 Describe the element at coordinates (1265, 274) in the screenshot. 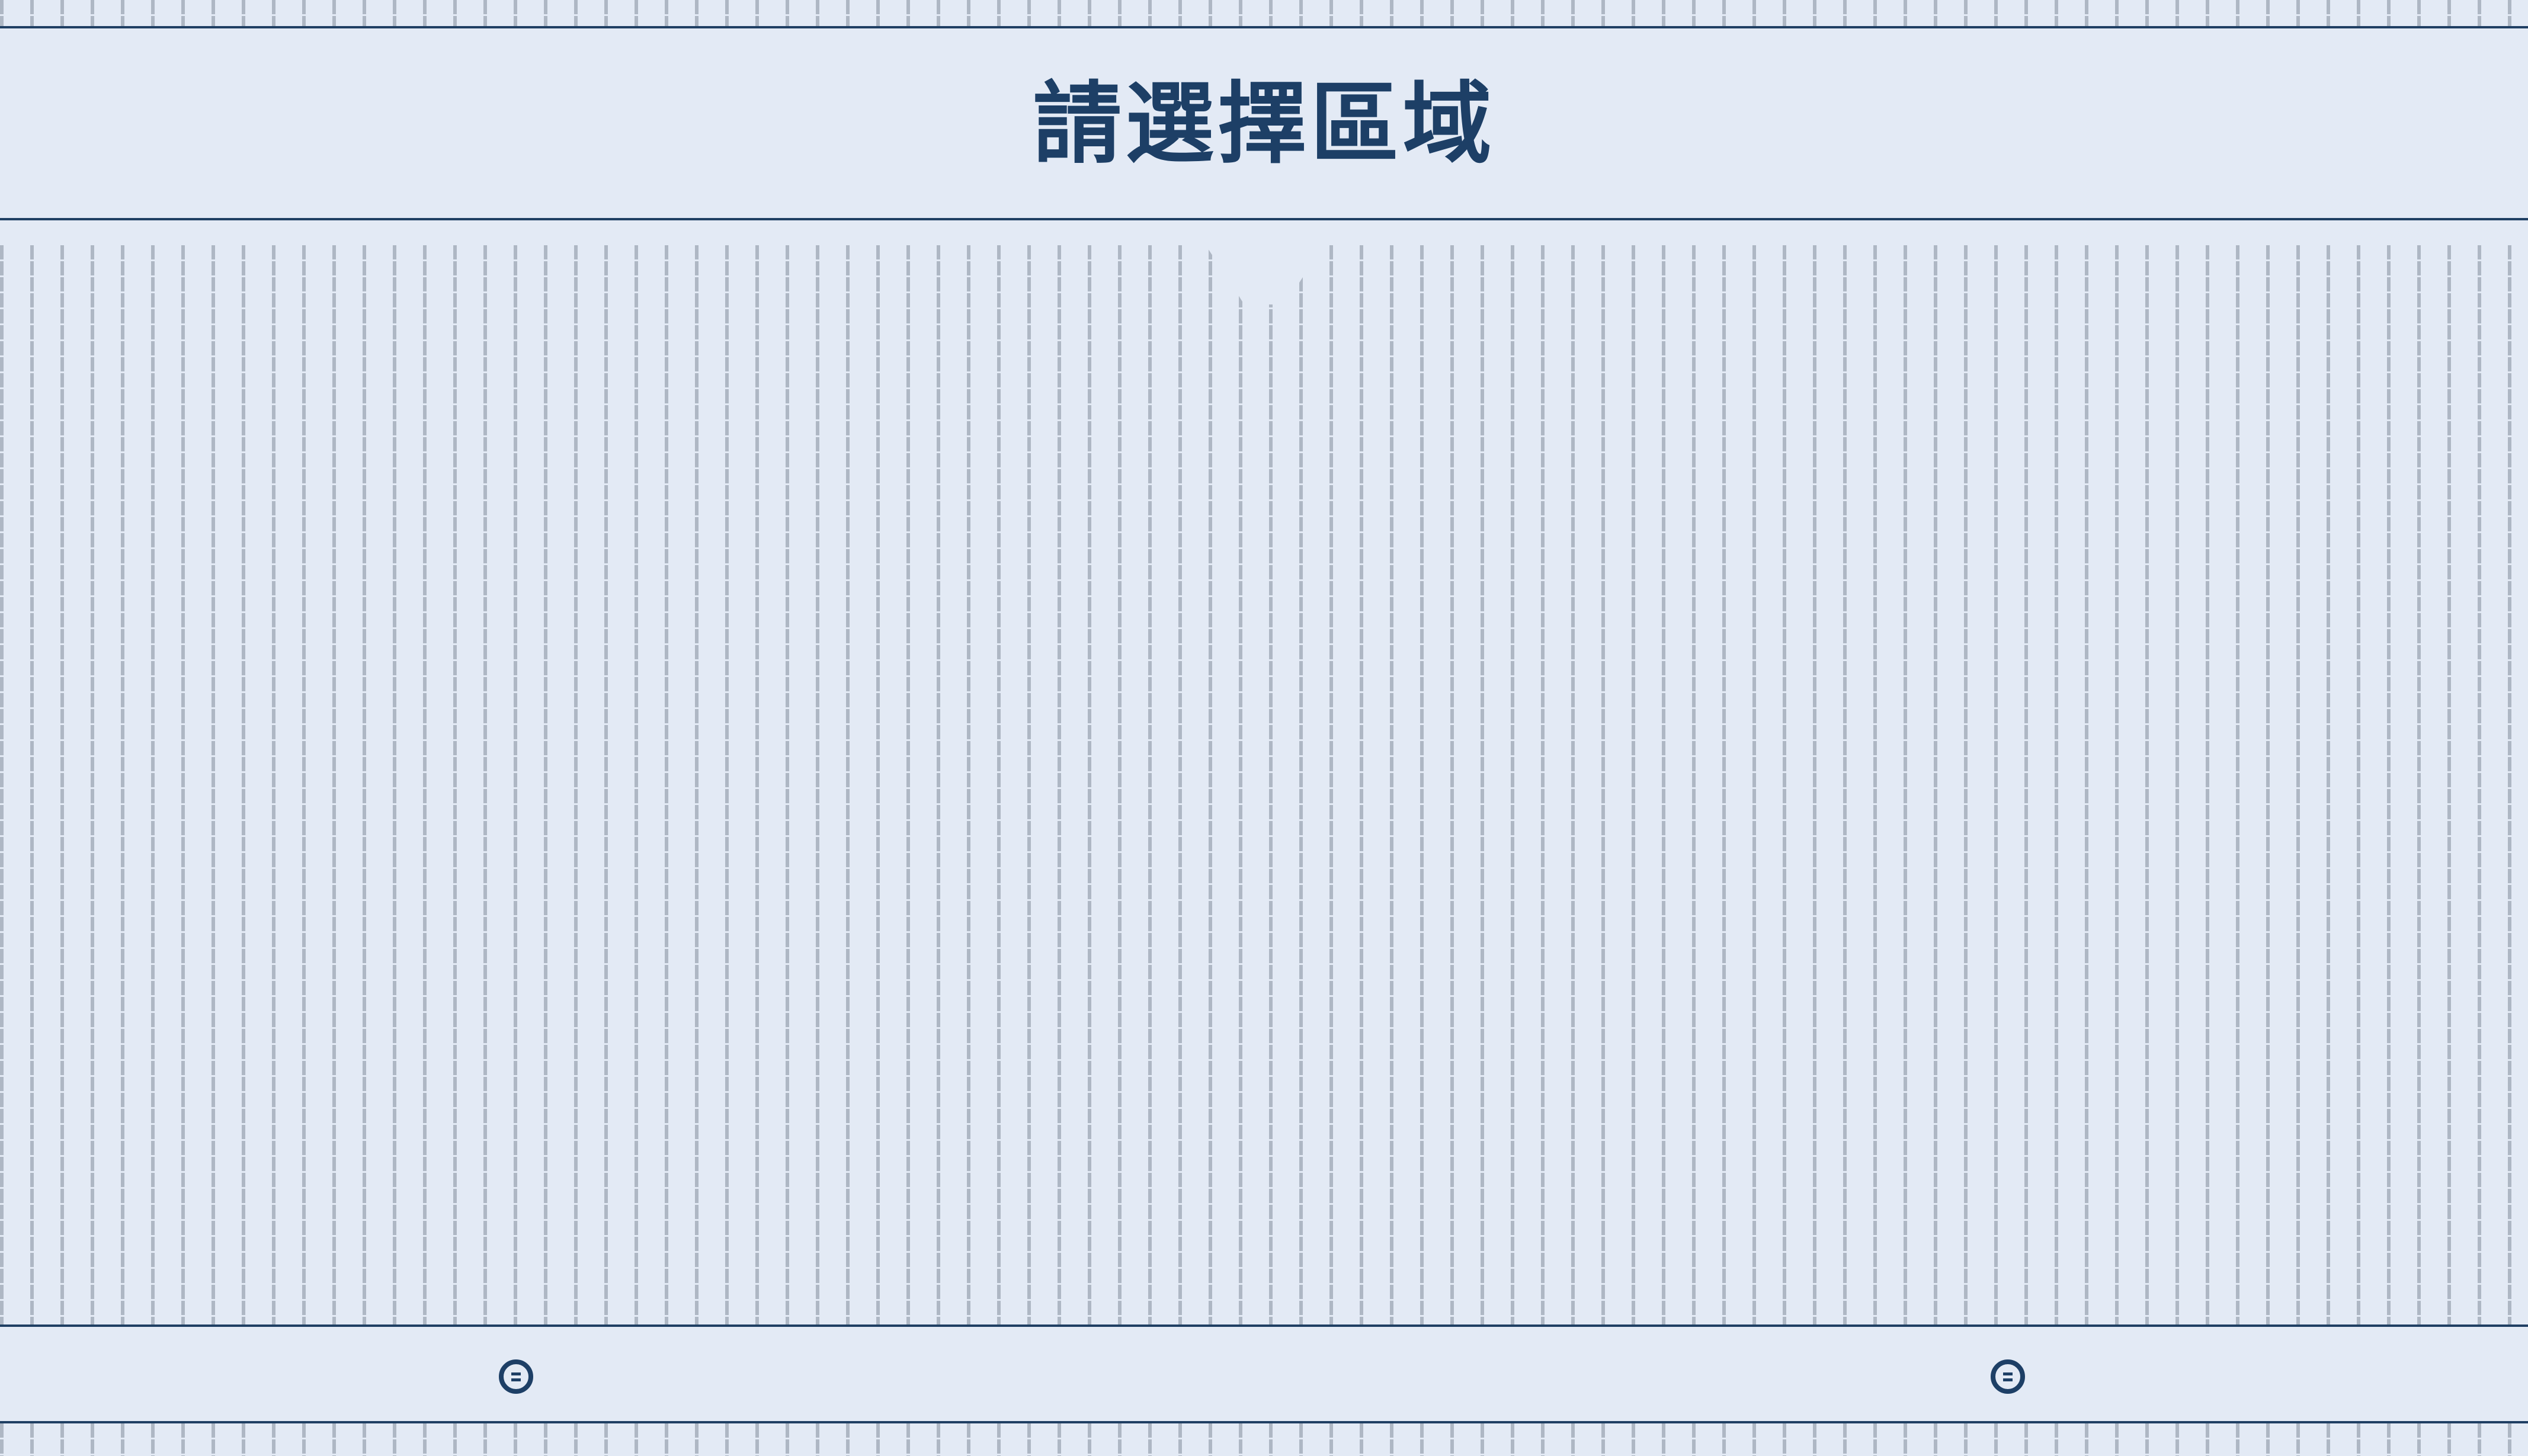

I see `pointer-notch-icon` at that location.